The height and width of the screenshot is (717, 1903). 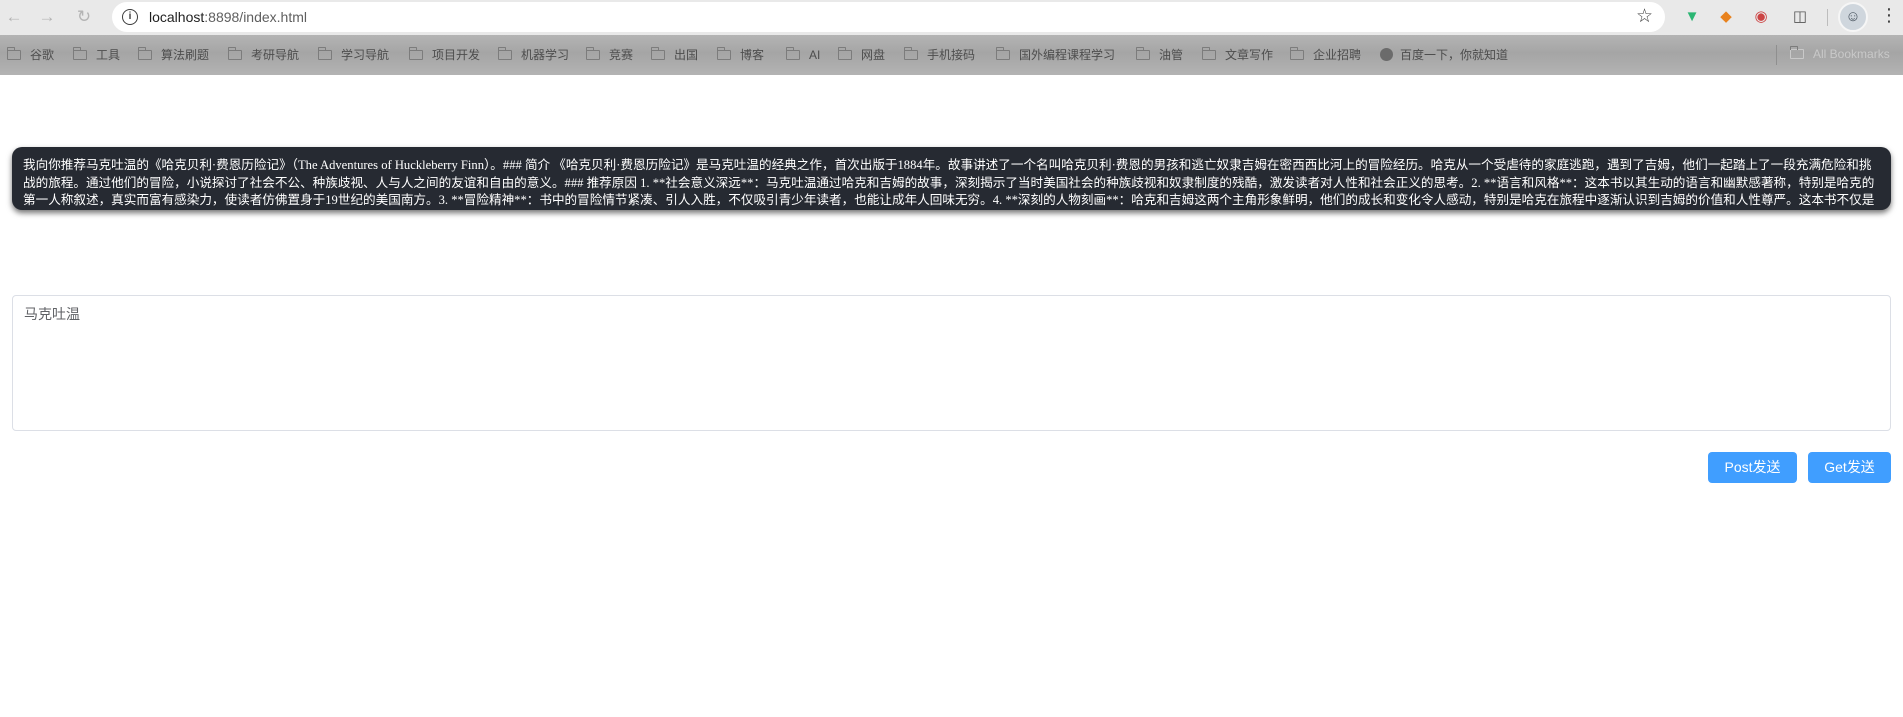 I want to click on bookmark-label: 项目开发, so click(x=456, y=55).